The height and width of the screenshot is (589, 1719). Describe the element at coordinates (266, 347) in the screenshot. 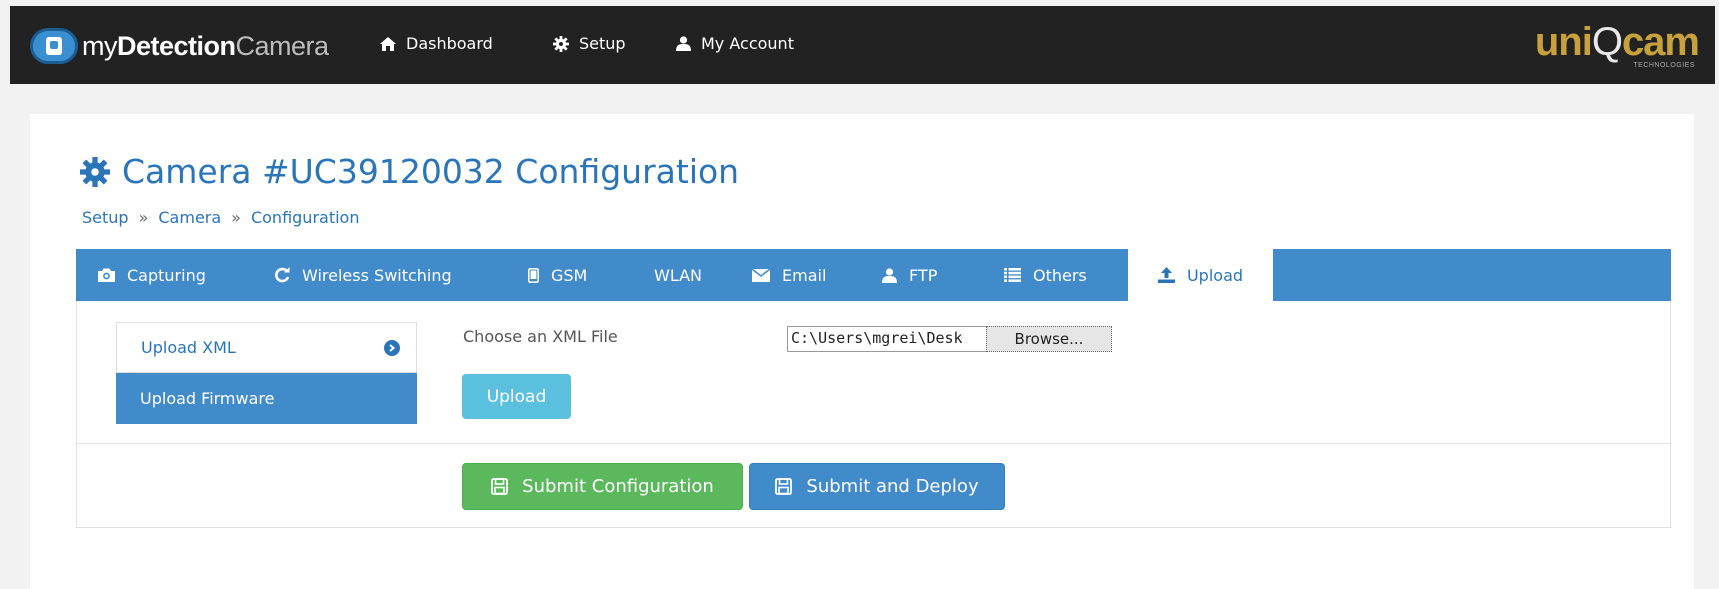

I see `side-menu-upload-xml: Upload XML` at that location.